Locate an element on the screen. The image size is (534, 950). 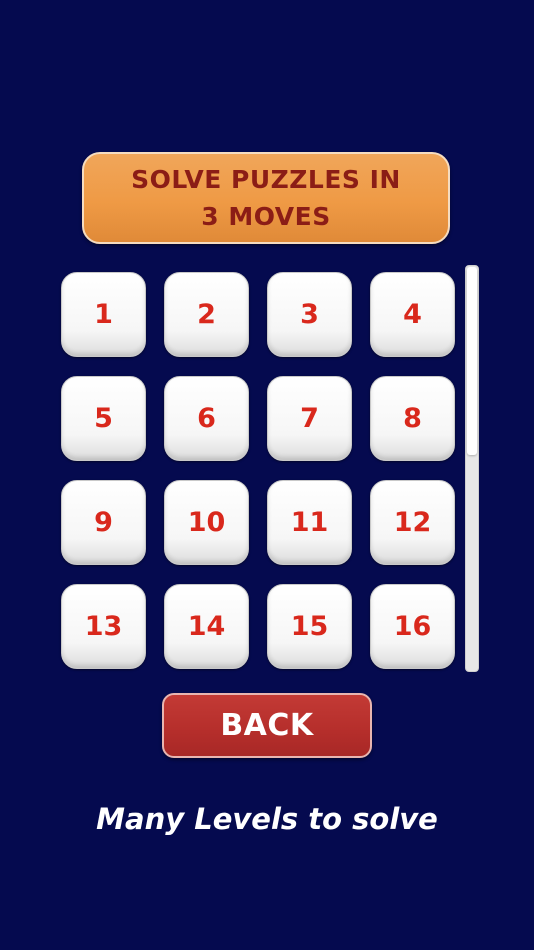
back-button: BACK is located at coordinates (267, 725).